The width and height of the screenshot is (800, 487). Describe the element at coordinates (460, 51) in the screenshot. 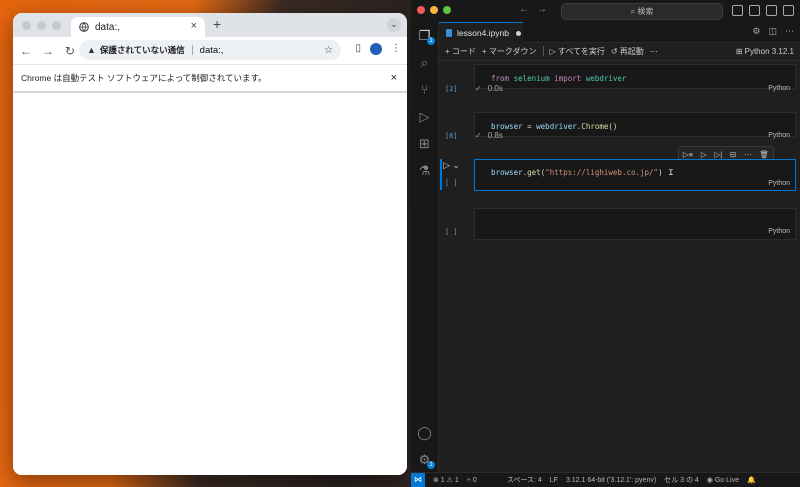

I see `add-code-button: + コード` at that location.